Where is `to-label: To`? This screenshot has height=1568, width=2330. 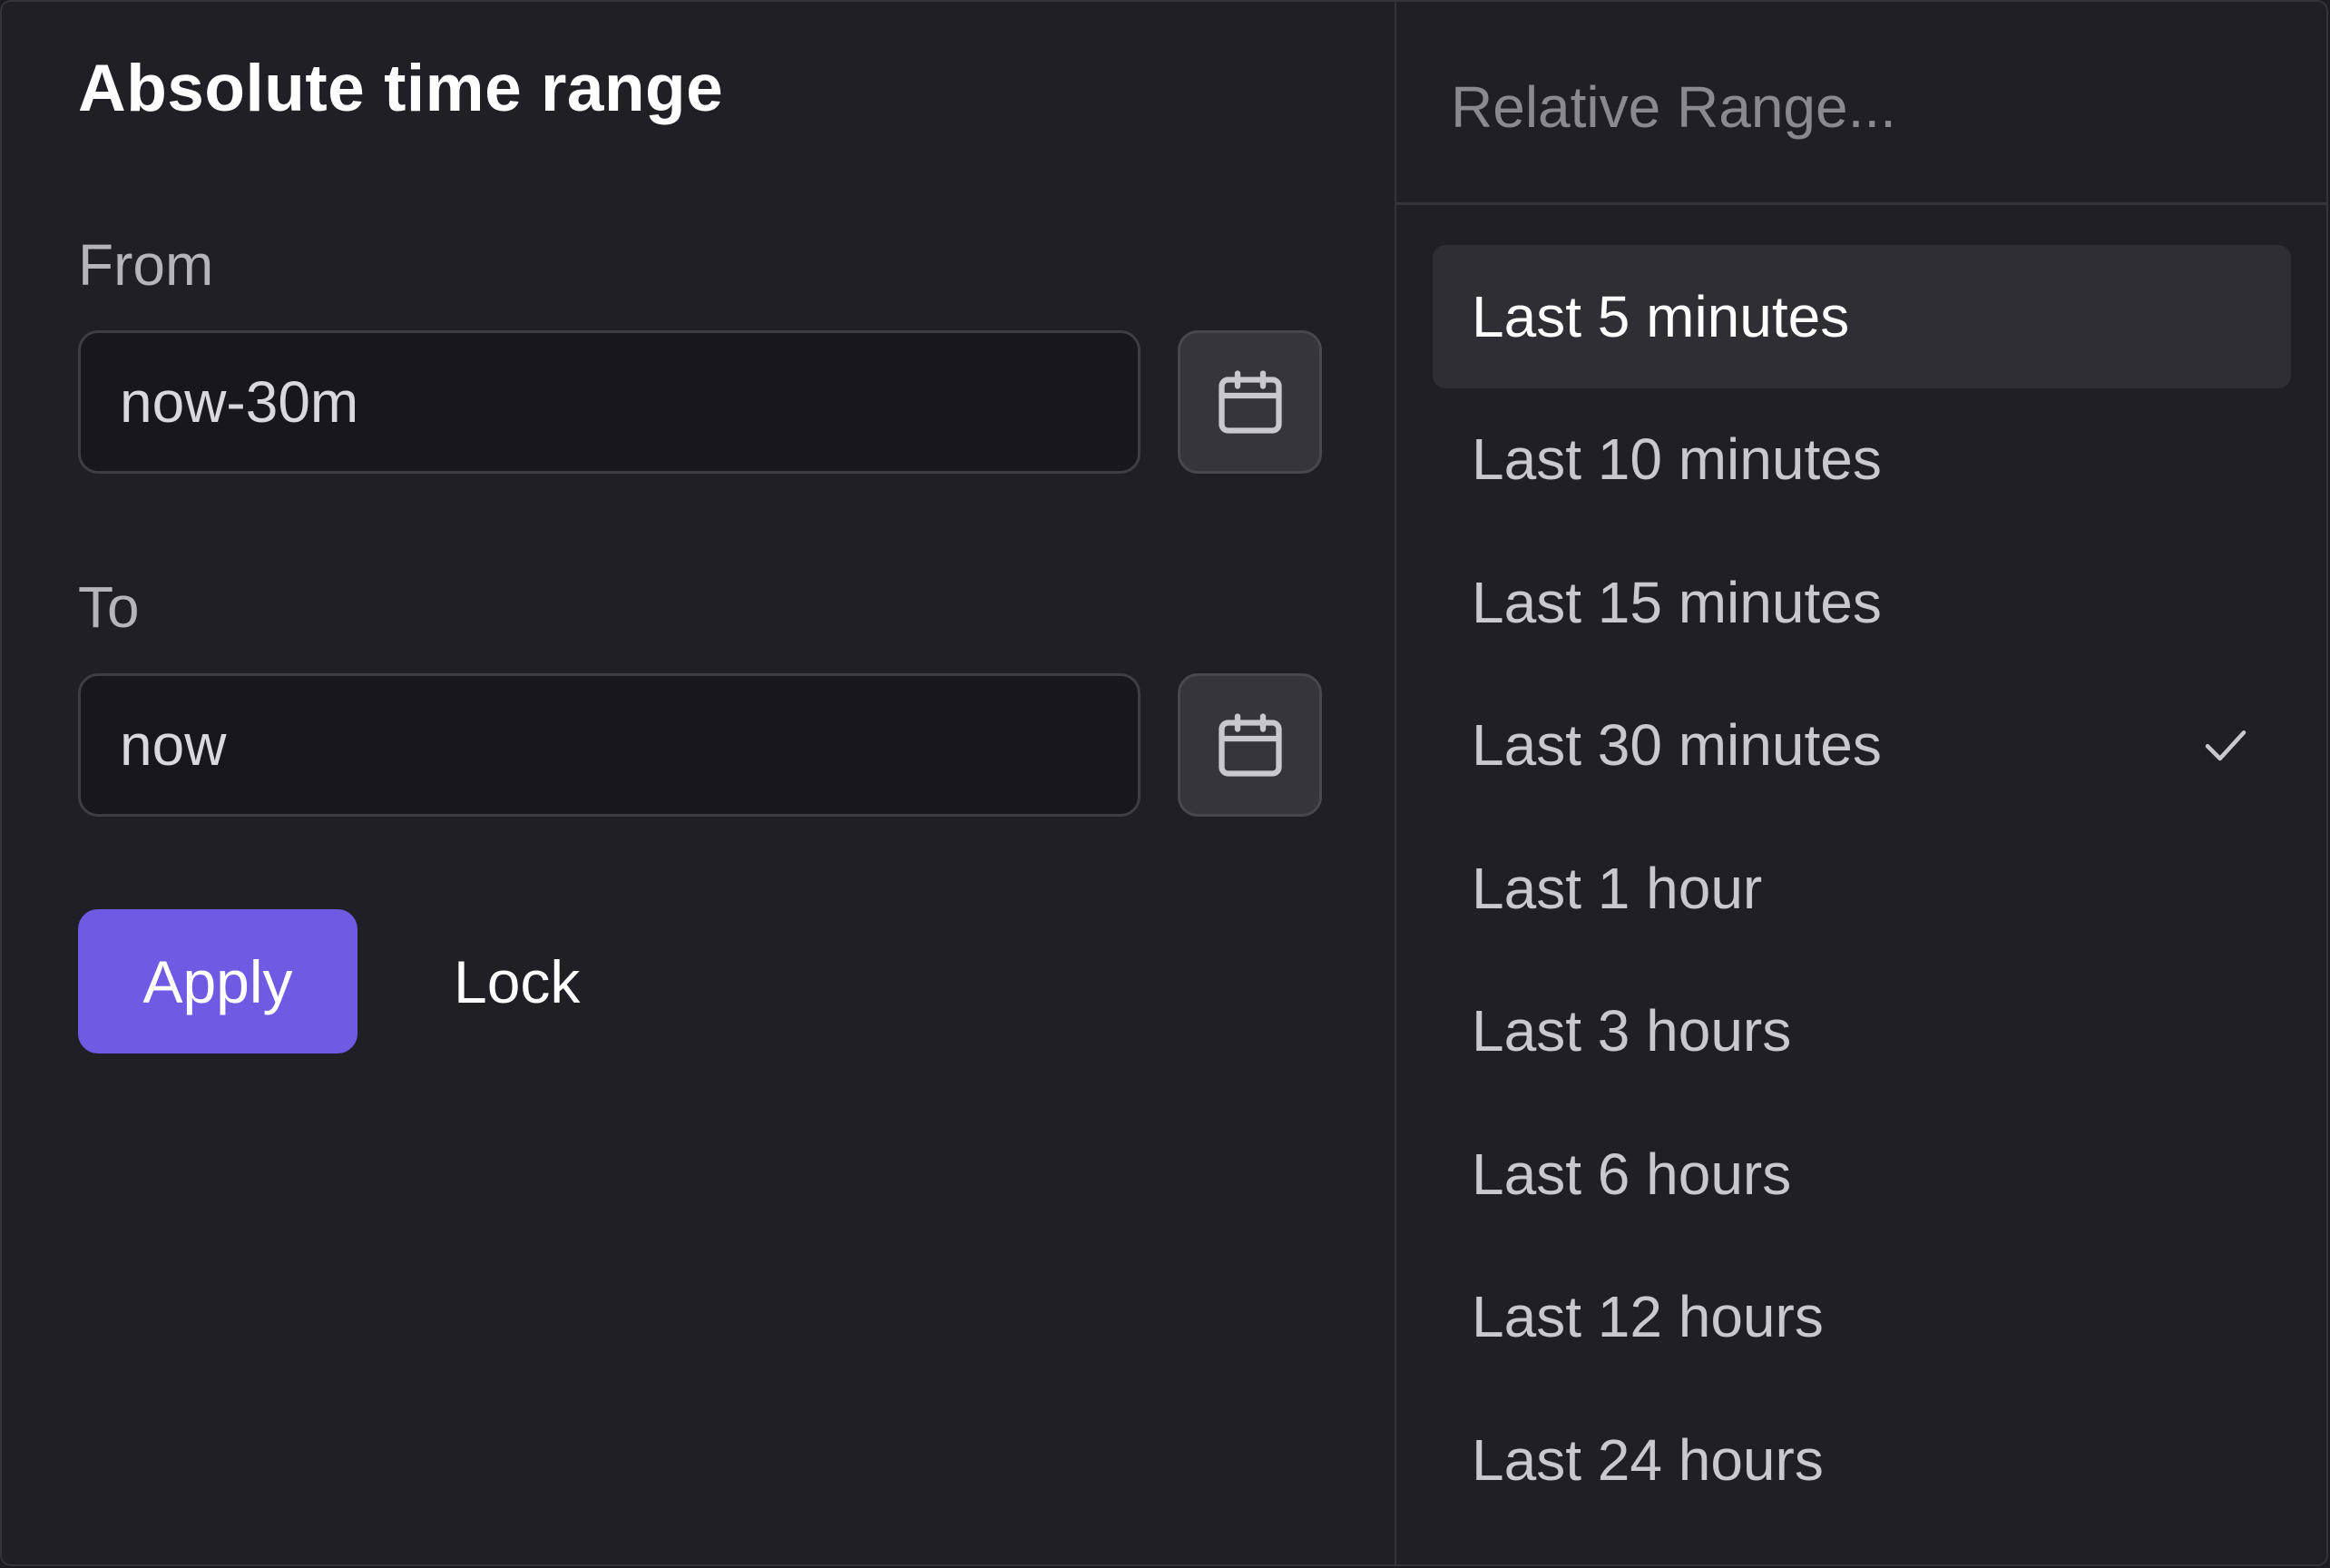 to-label: To is located at coordinates (109, 607).